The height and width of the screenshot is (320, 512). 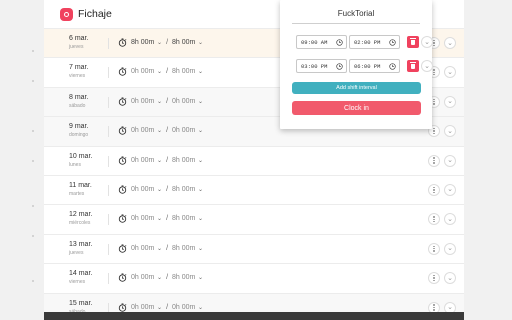 What do you see at coordinates (80, 161) in the screenshot?
I see `day-date: 10 mar. lunes` at bounding box center [80, 161].